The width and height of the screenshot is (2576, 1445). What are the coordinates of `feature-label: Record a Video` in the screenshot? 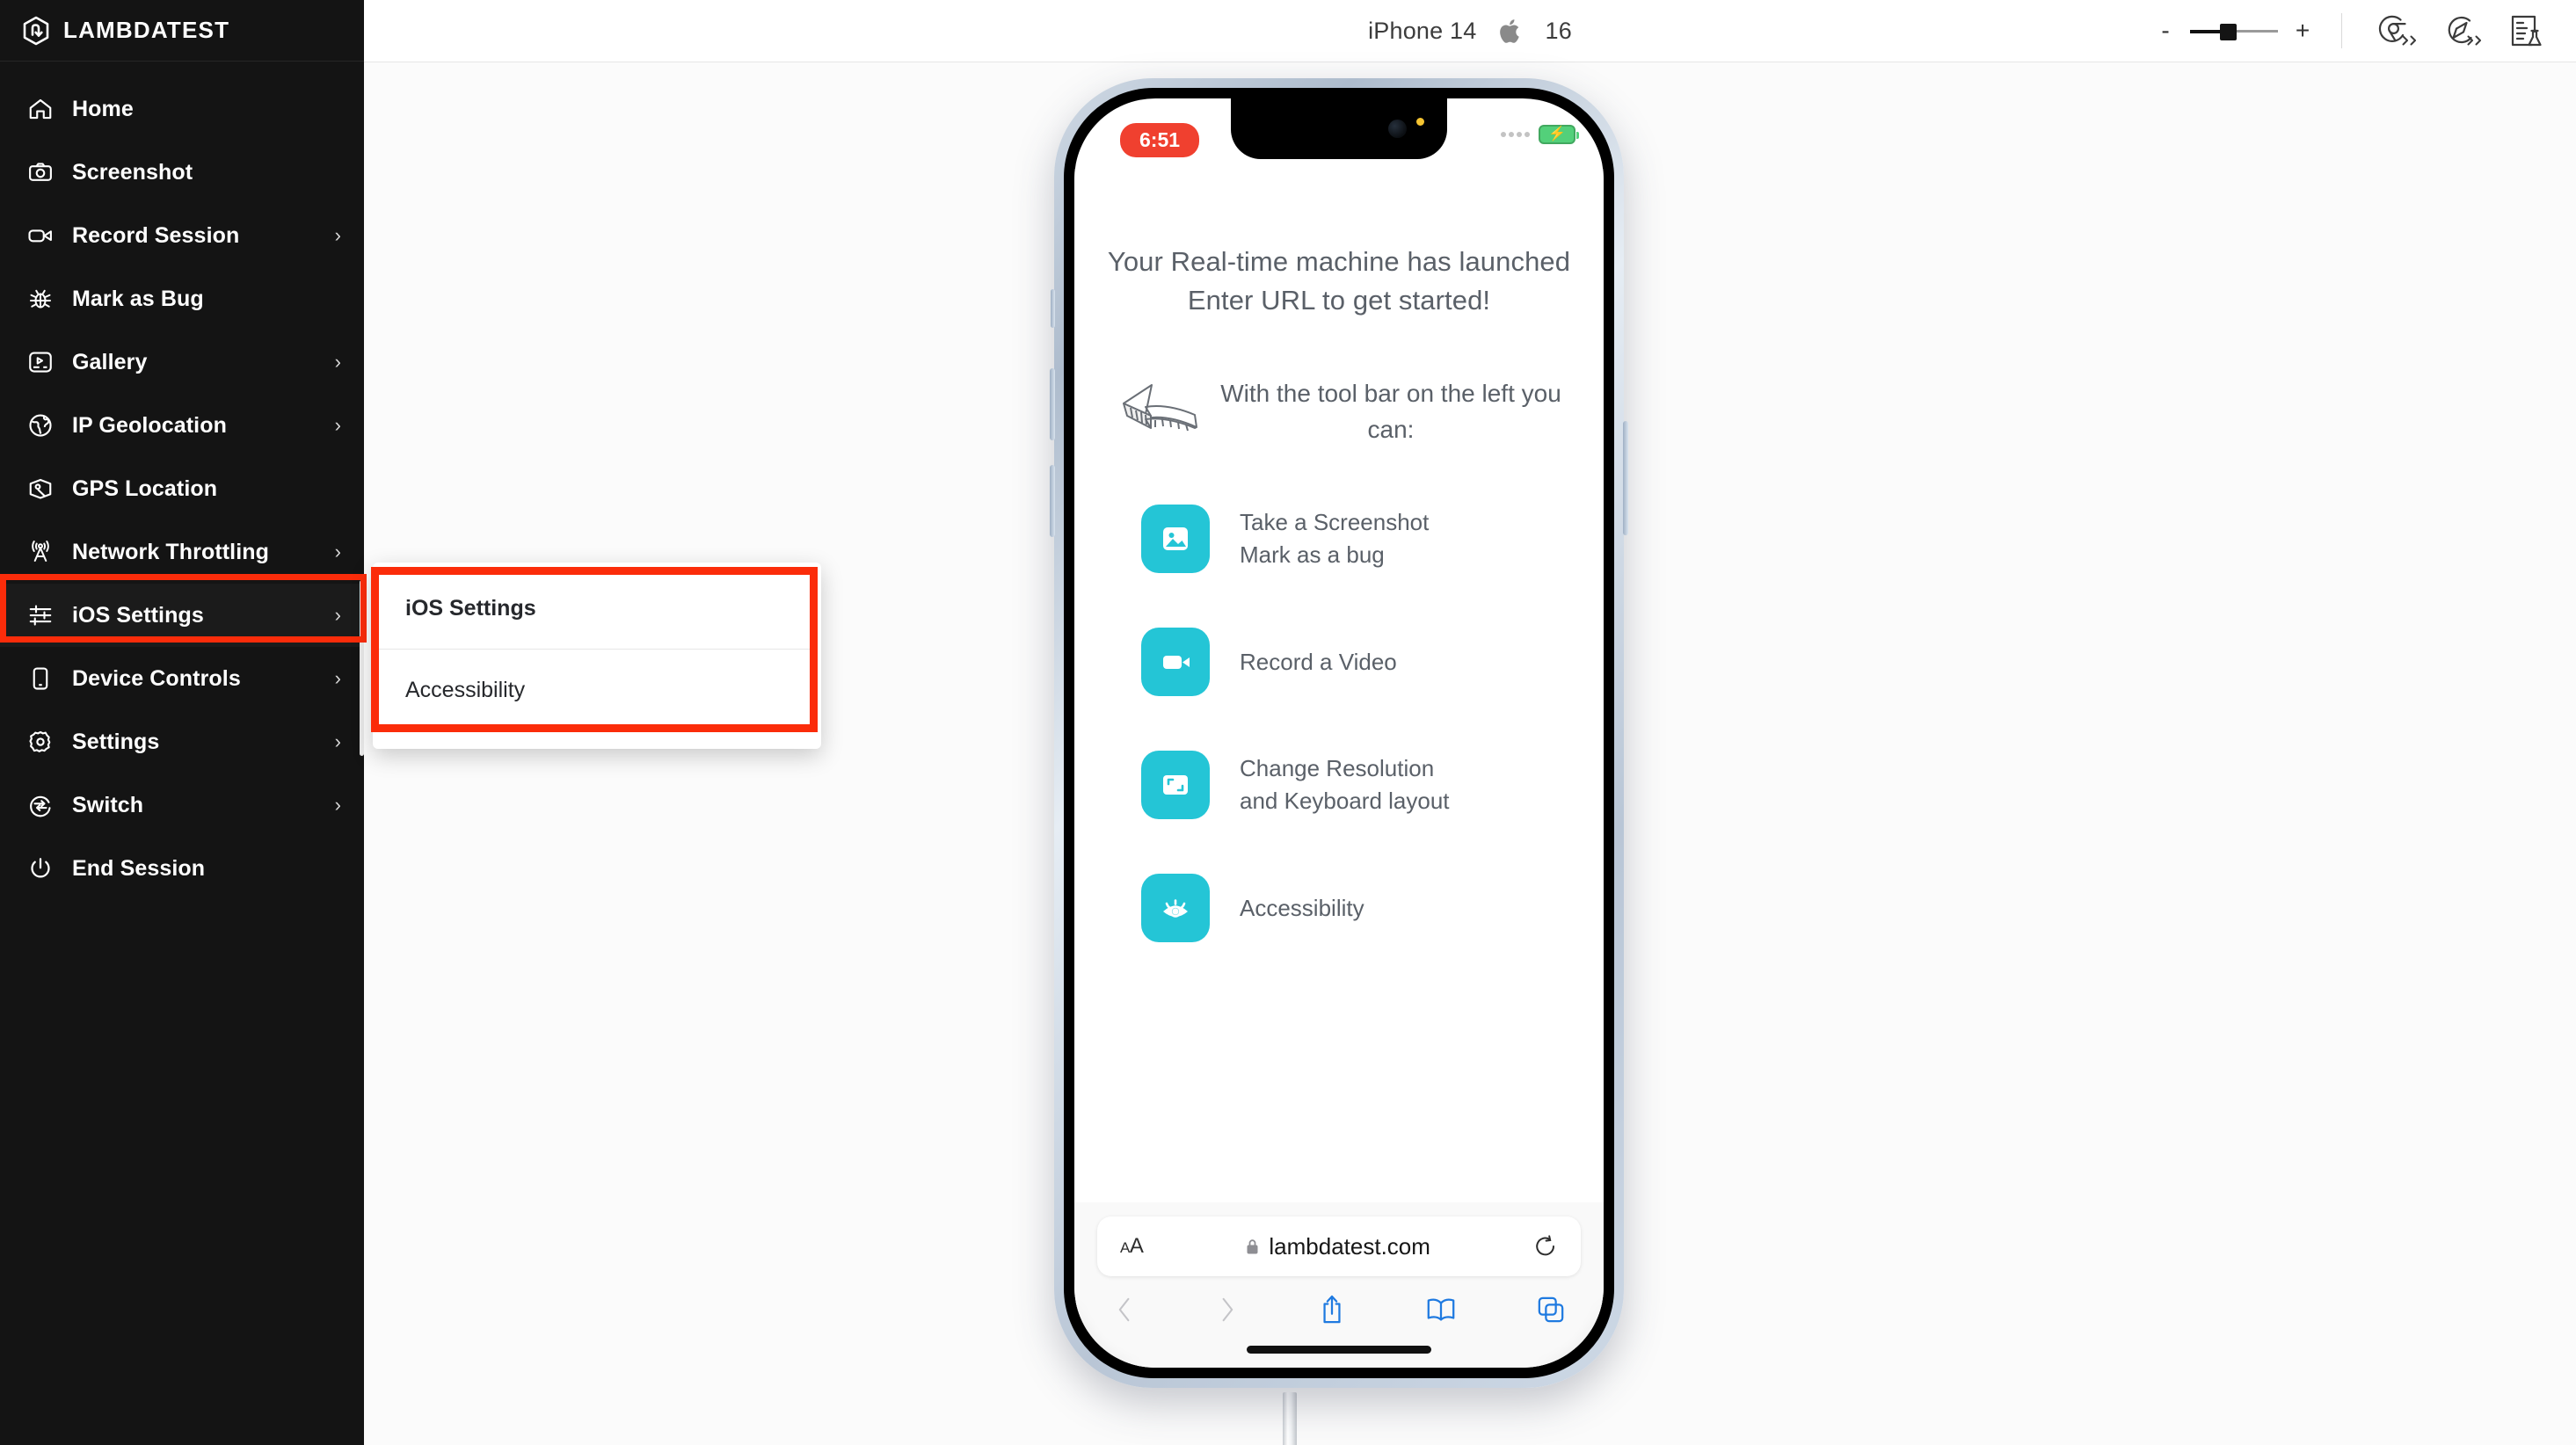 It's located at (1318, 662).